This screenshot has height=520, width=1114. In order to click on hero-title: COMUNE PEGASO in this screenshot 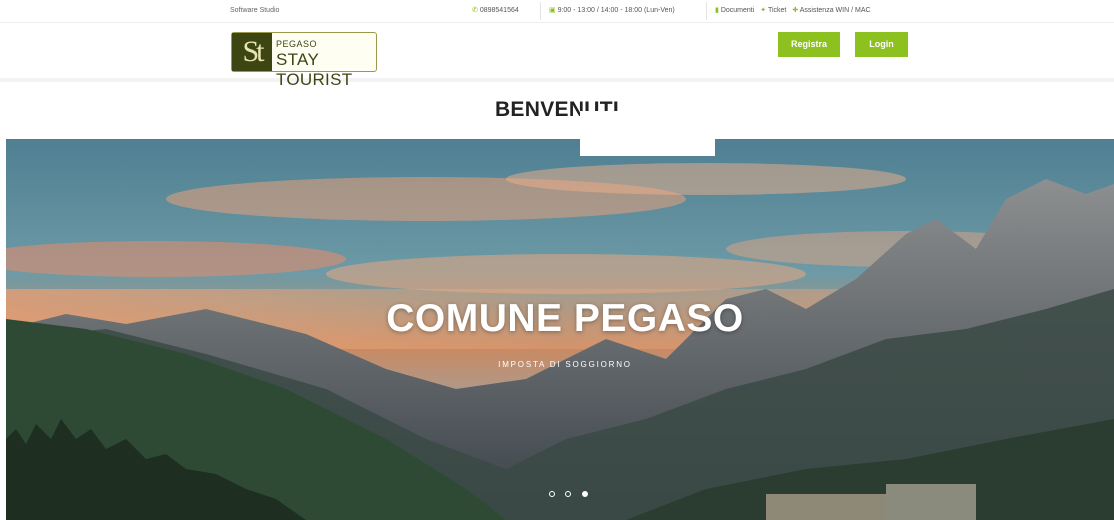, I will do `click(565, 318)`.